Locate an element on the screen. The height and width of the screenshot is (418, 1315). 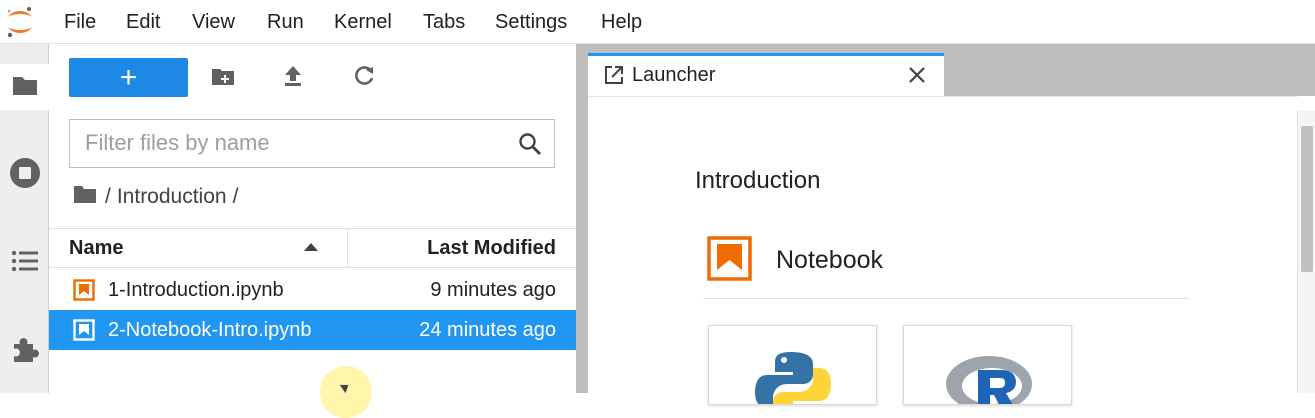
puzzle-icon is located at coordinates (25, 351).